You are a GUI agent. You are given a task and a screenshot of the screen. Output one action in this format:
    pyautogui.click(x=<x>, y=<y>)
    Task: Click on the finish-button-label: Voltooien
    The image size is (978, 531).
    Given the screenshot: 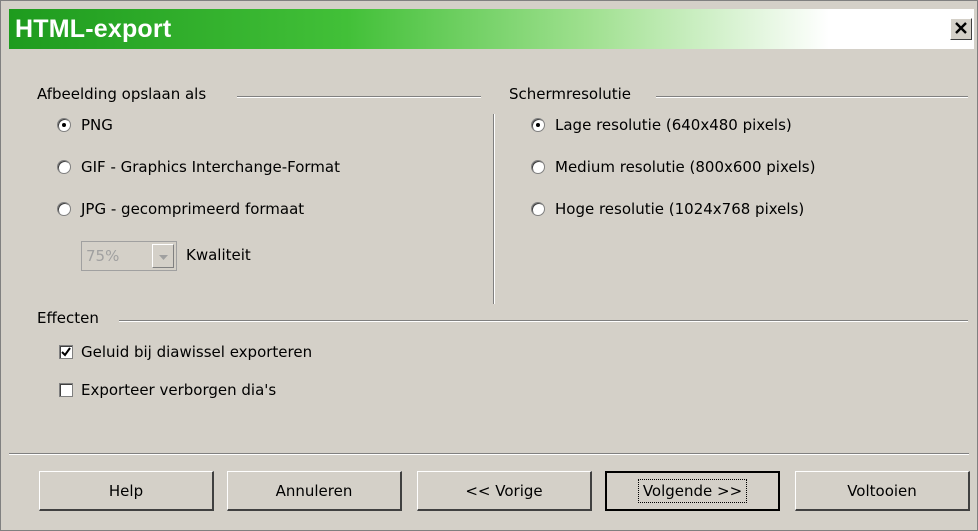 What is the action you would take?
    pyautogui.click(x=882, y=490)
    